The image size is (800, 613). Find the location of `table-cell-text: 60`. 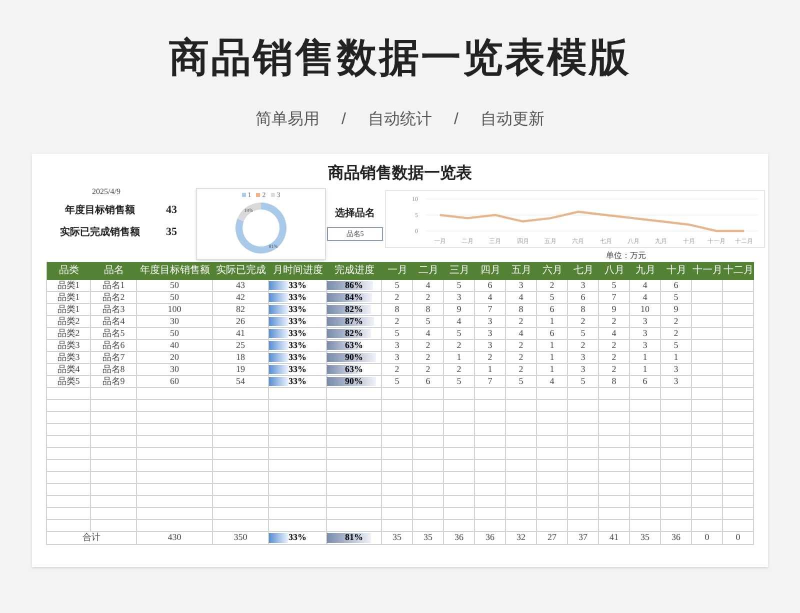

table-cell-text: 60 is located at coordinates (174, 381).